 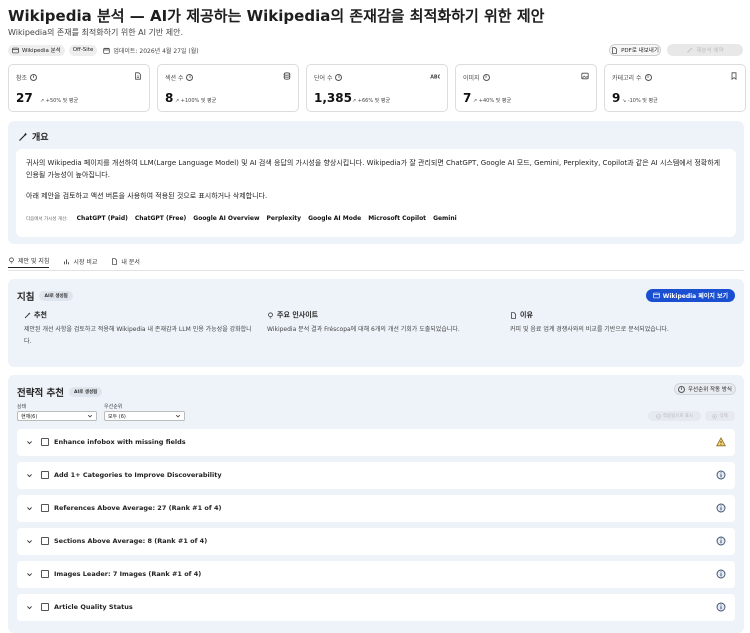 What do you see at coordinates (29, 261) in the screenshot?
I see `tab-suggestions: 제안 및 지침` at bounding box center [29, 261].